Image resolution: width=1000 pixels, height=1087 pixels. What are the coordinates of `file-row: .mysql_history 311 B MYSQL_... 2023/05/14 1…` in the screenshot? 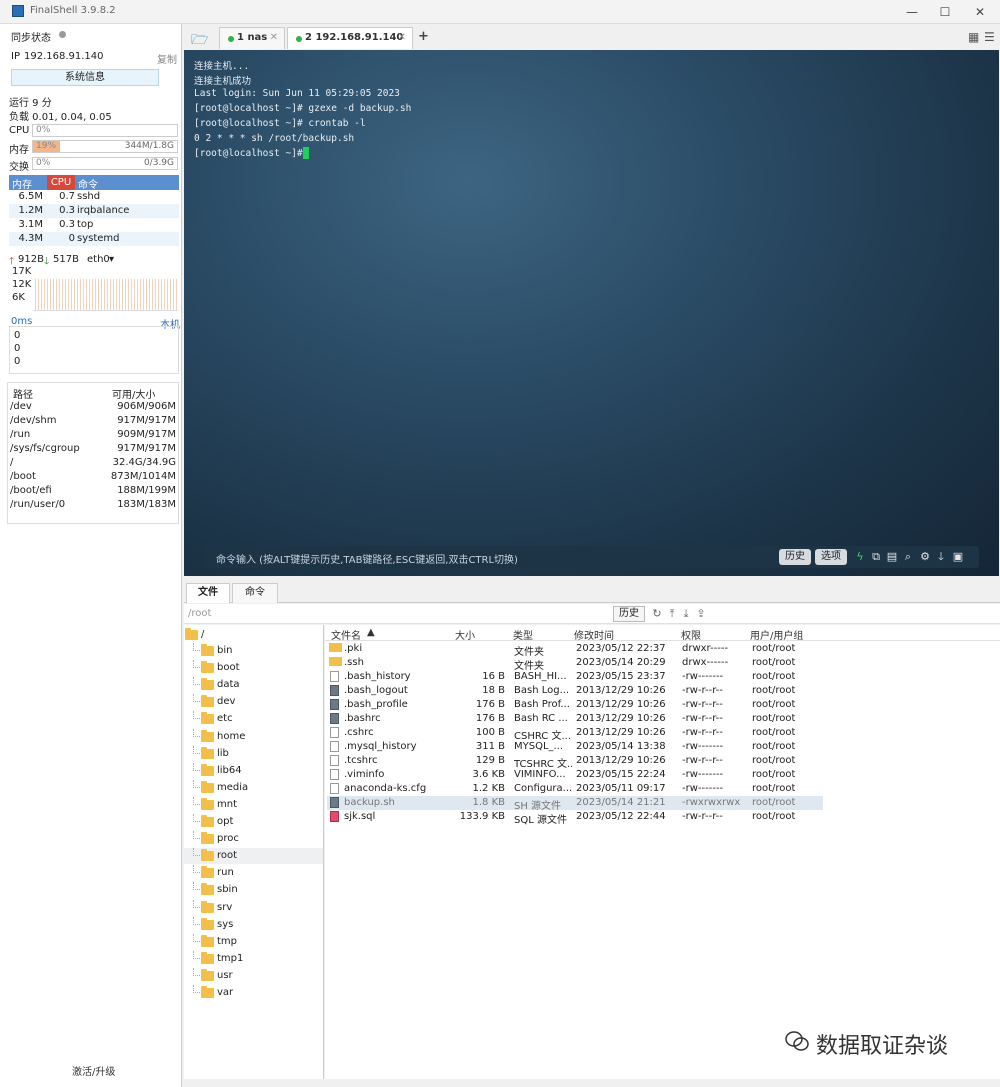 It's located at (575, 747).